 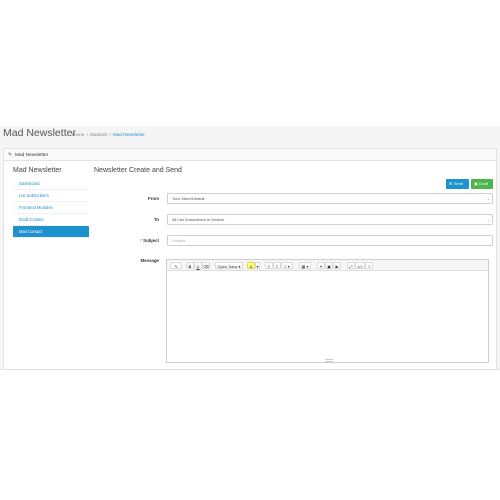 I want to click on main-title: Newsletter Create and Send, so click(x=138, y=170).